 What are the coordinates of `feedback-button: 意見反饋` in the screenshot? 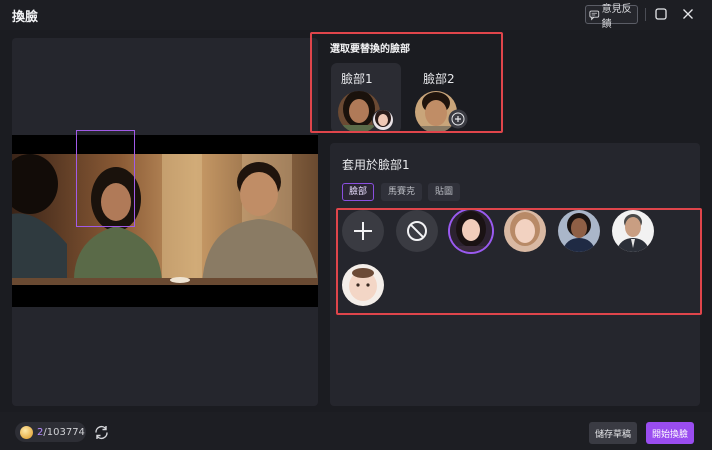 It's located at (611, 17).